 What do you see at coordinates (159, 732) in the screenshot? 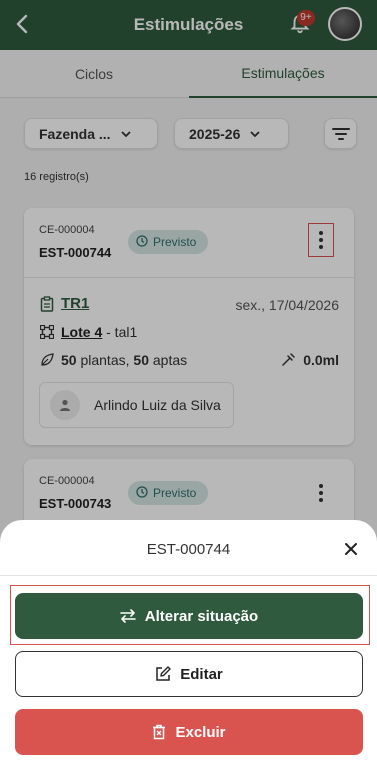
I see `trash-icon` at bounding box center [159, 732].